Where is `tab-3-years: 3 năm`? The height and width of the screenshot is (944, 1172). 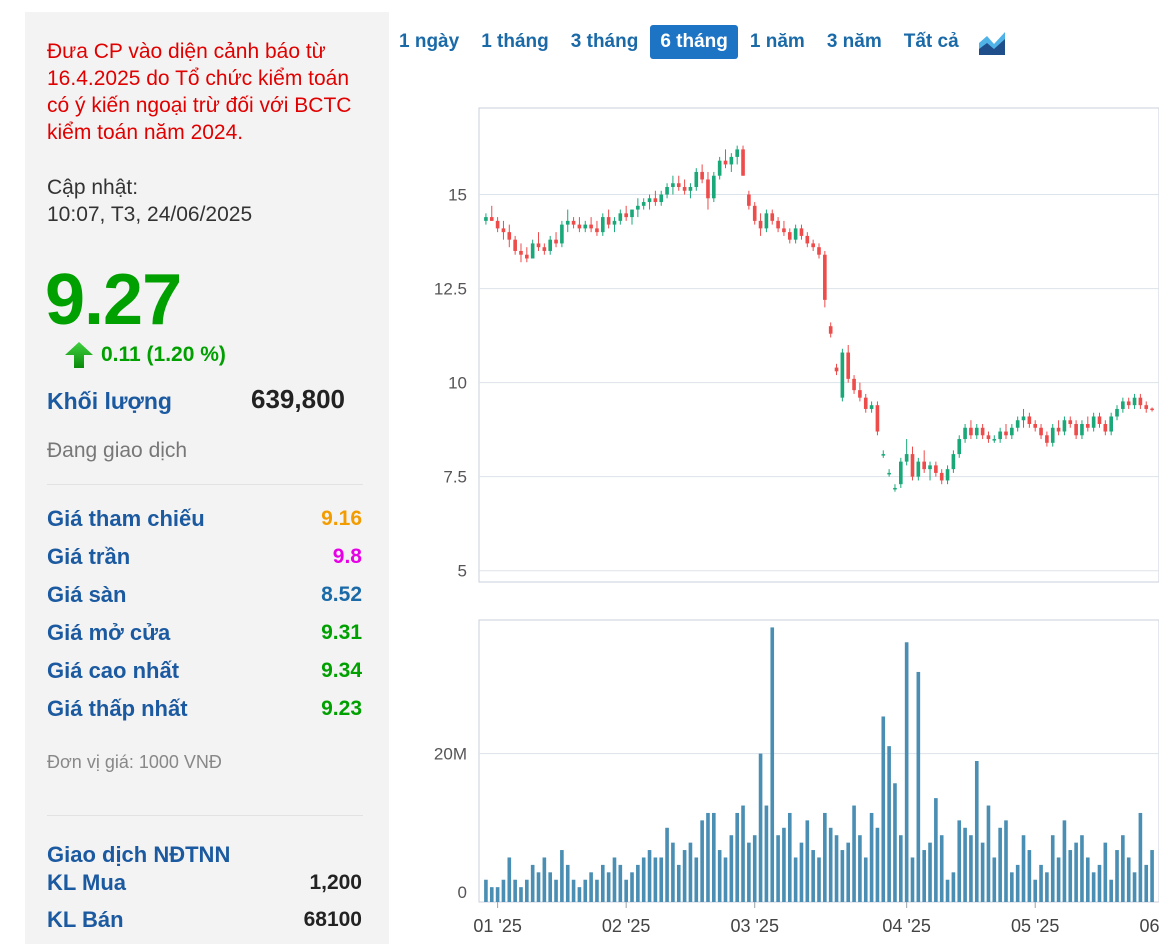
tab-3-years: 3 năm is located at coordinates (854, 42).